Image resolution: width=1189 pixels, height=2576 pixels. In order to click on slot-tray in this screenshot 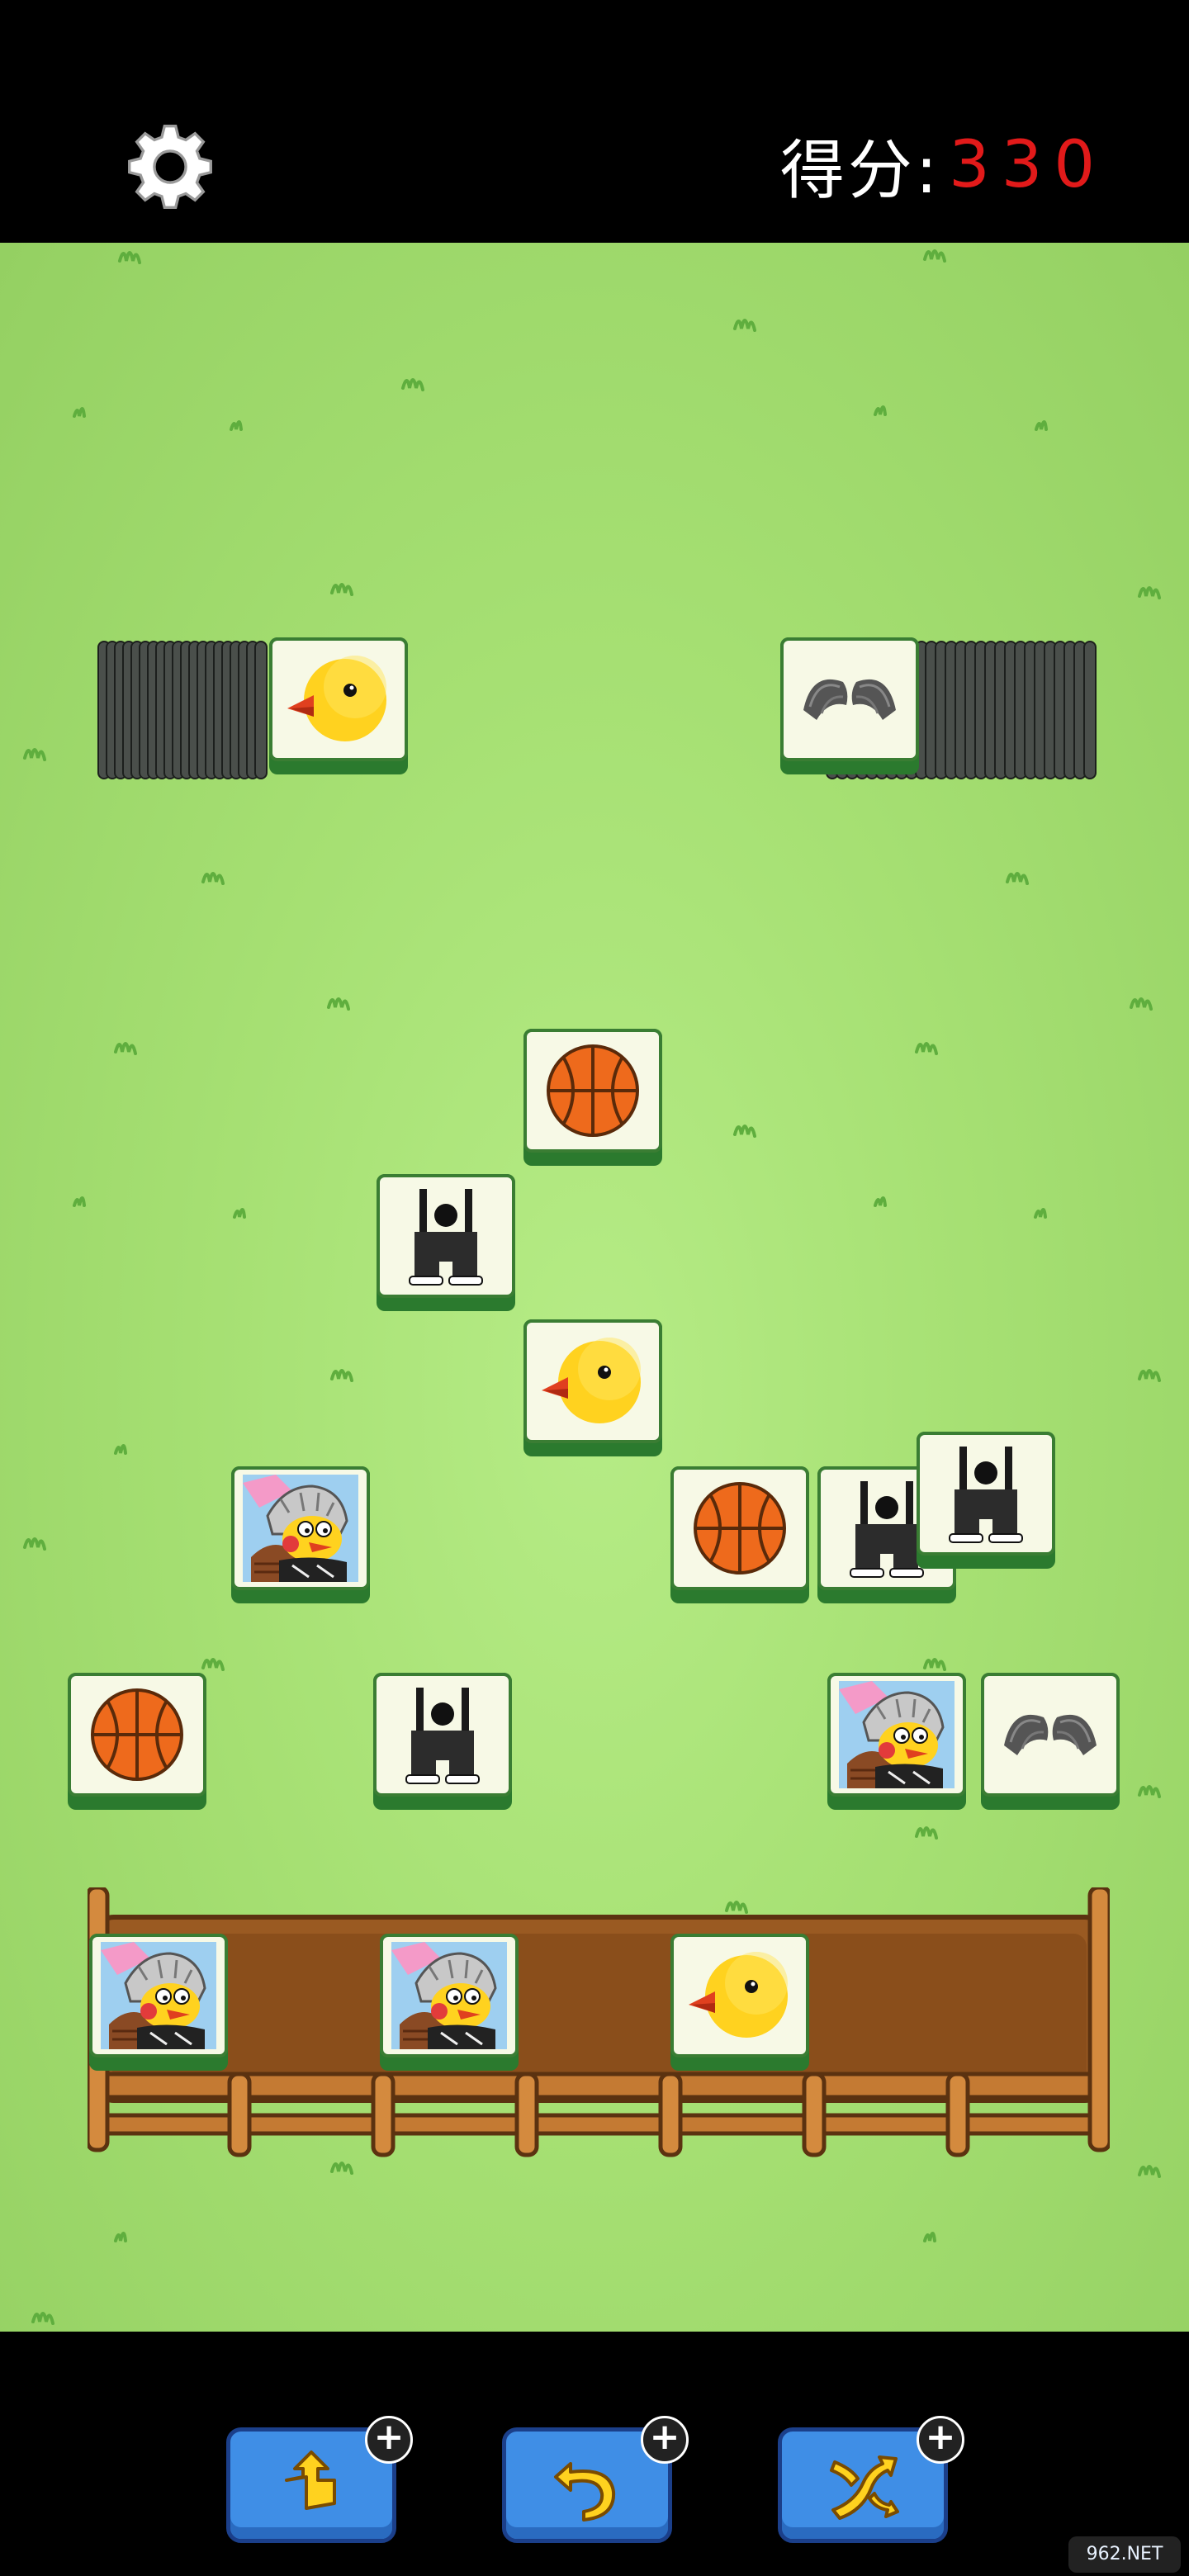, I will do `click(598, 2022)`.